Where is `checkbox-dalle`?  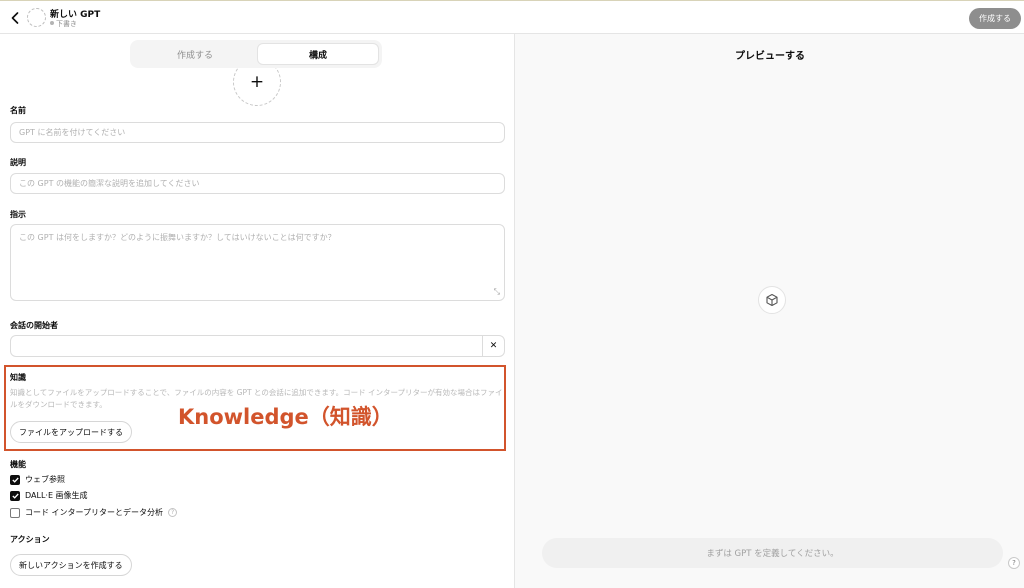
checkbox-dalle is located at coordinates (15, 495).